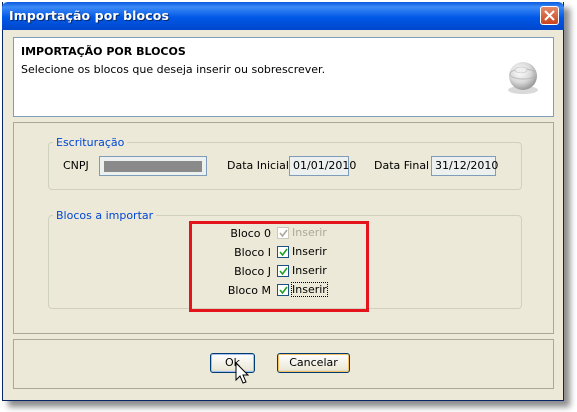  Describe the element at coordinates (258, 165) in the screenshot. I see `data-inicial-label: Data Inicial` at that location.